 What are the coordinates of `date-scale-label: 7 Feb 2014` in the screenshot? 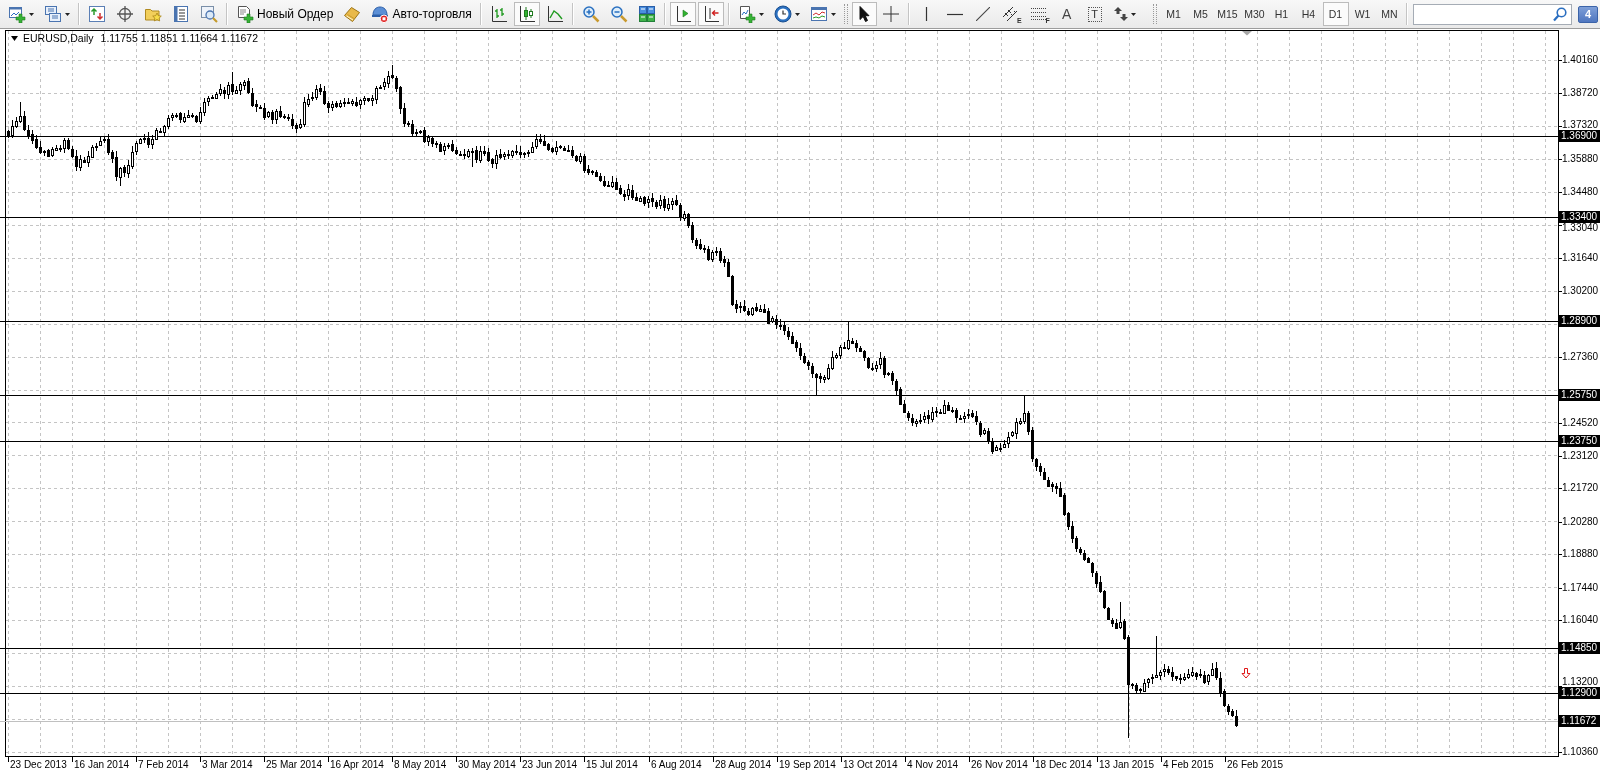 It's located at (163, 765).